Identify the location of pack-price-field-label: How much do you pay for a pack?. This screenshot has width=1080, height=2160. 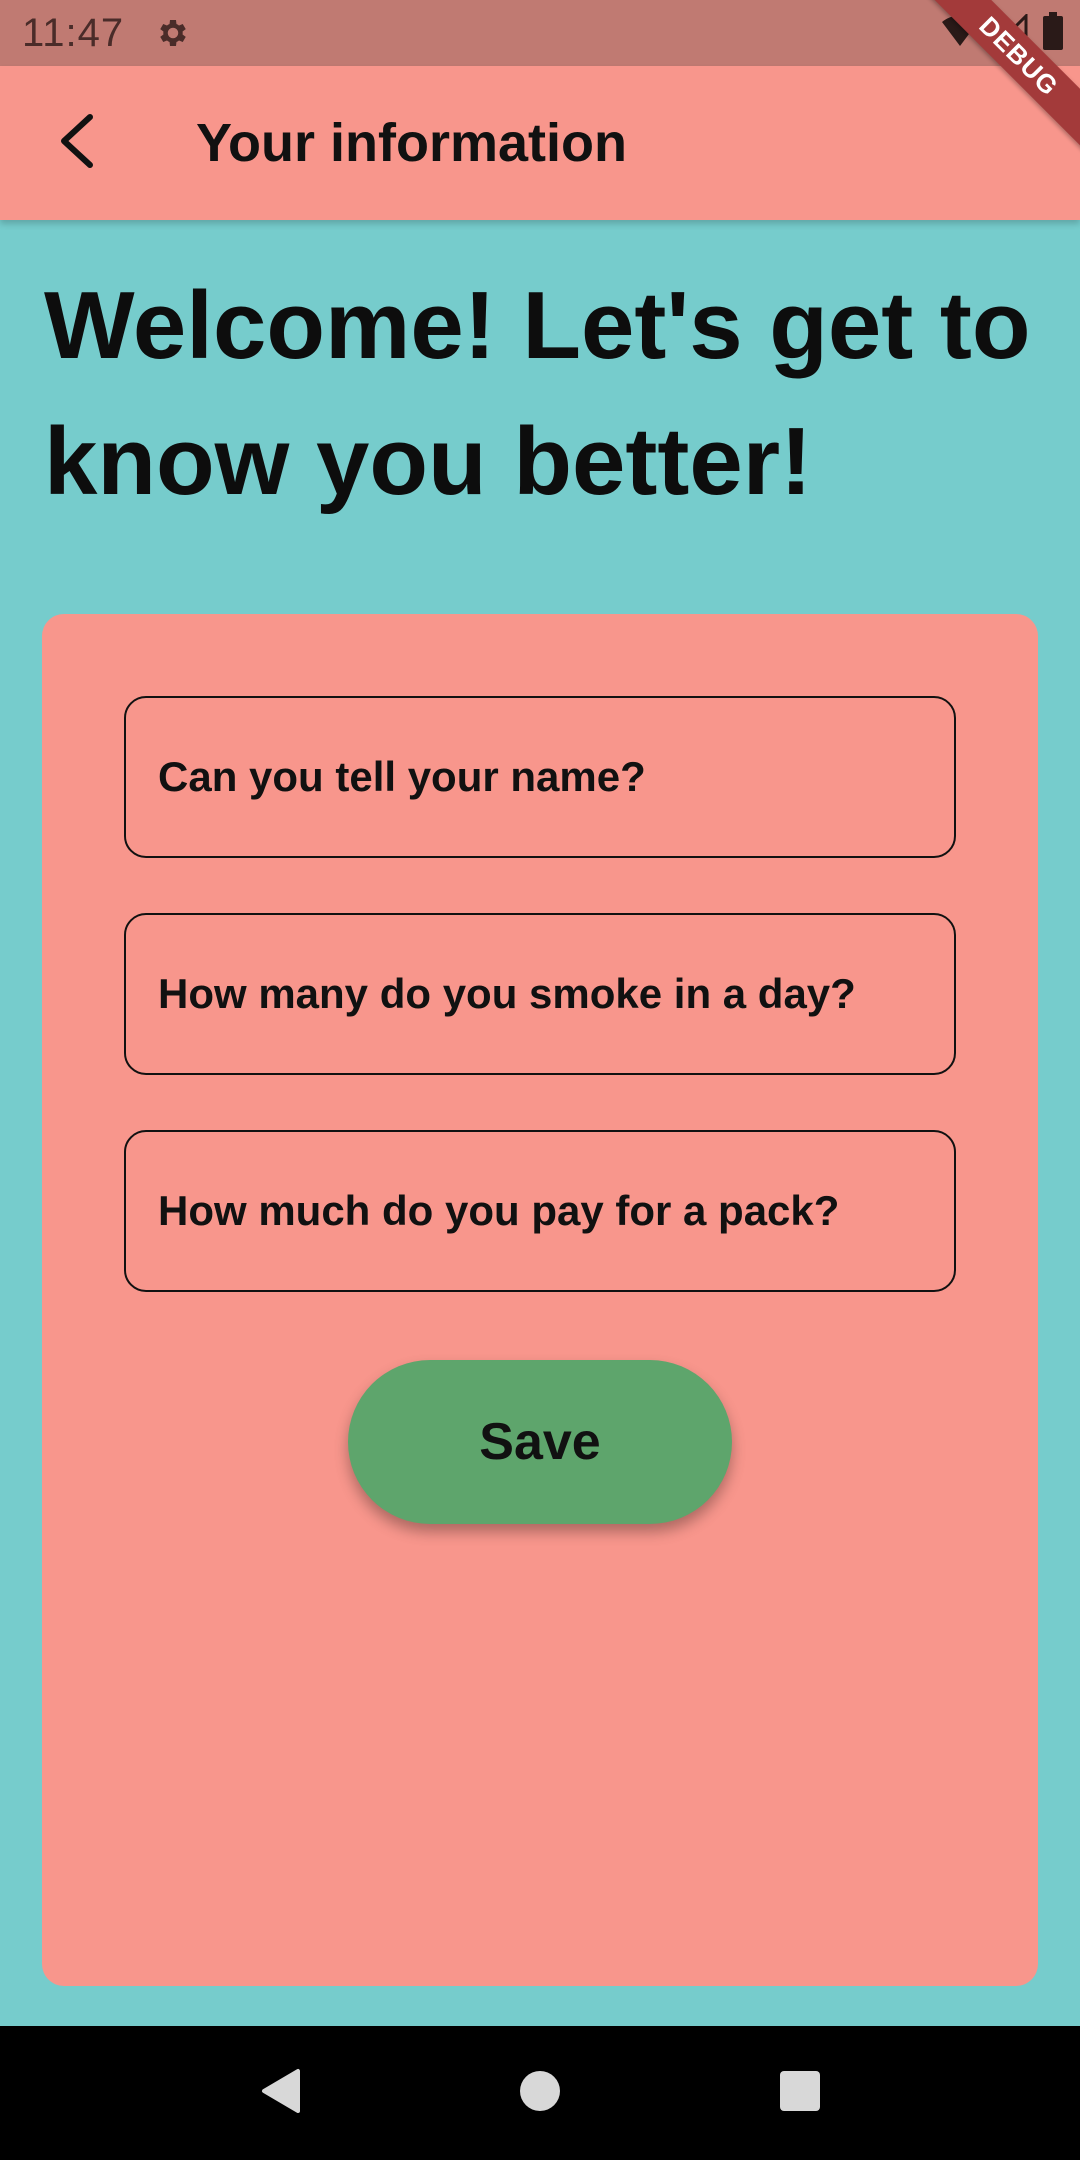
(499, 1210).